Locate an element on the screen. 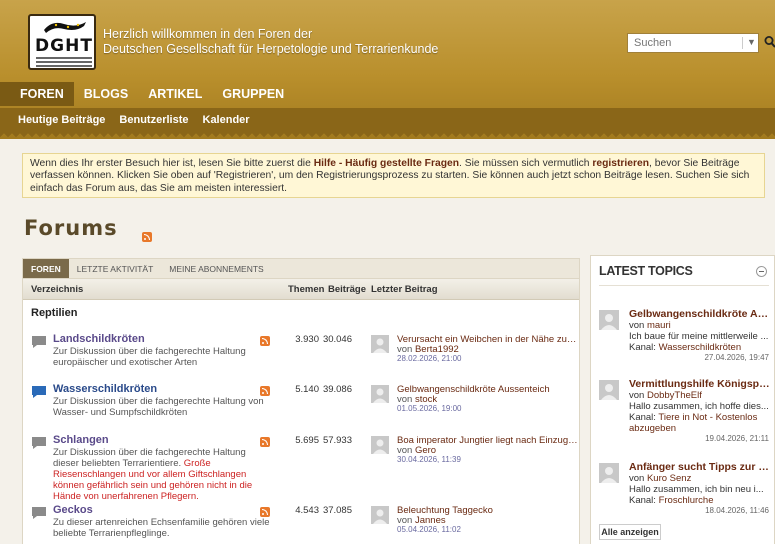 The image size is (775, 544). topic-author: von Kuro Senz is located at coordinates (699, 478).